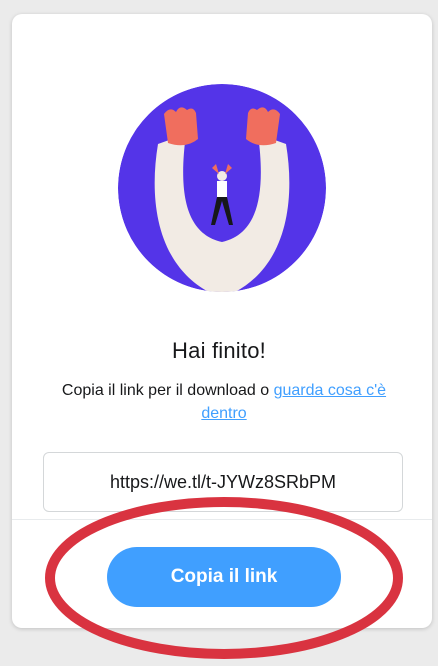 Image resolution: width=438 pixels, height=666 pixels. What do you see at coordinates (223, 482) in the screenshot?
I see `download-link-field` at bounding box center [223, 482].